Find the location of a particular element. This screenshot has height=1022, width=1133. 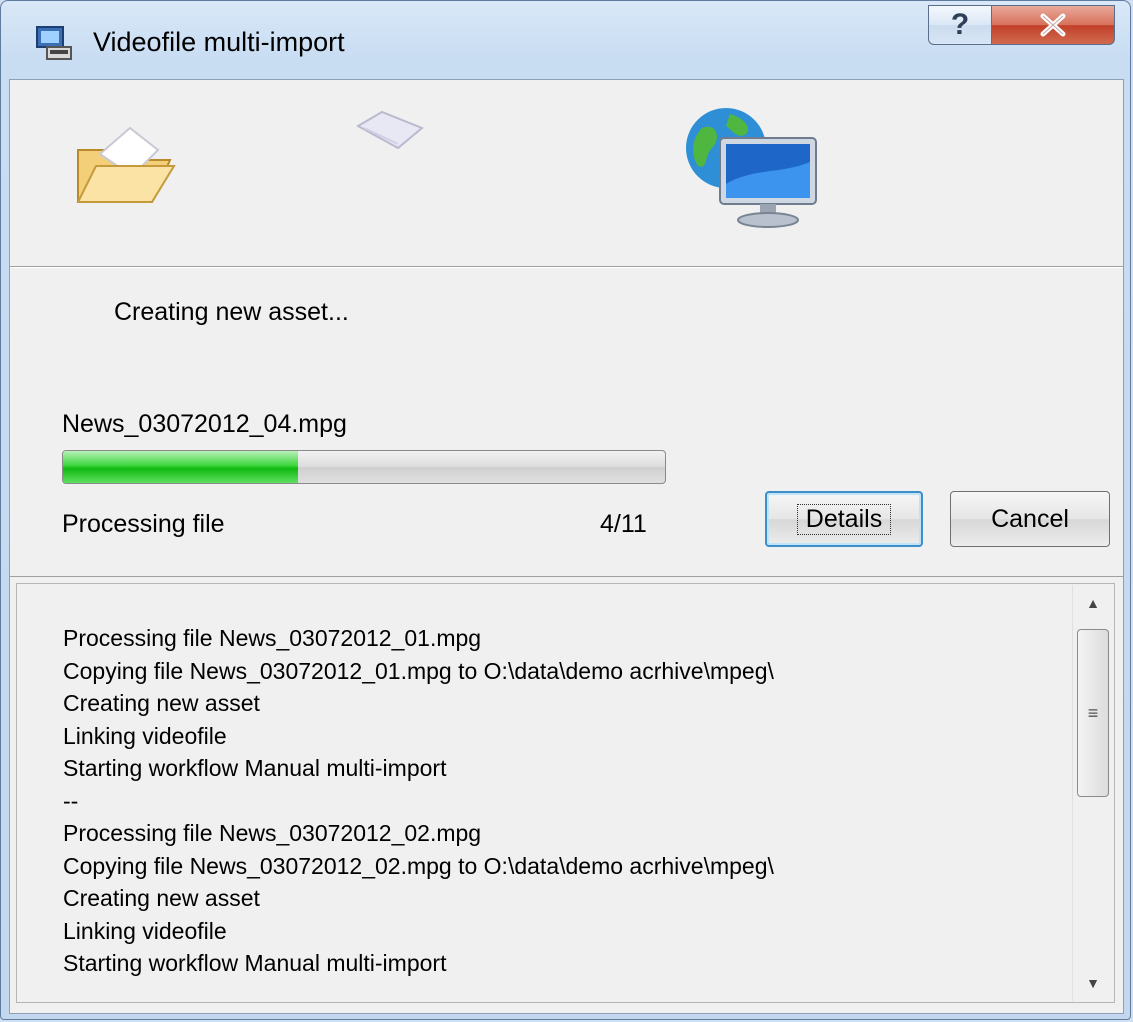

network-computer-icon is located at coordinates (751, 168).